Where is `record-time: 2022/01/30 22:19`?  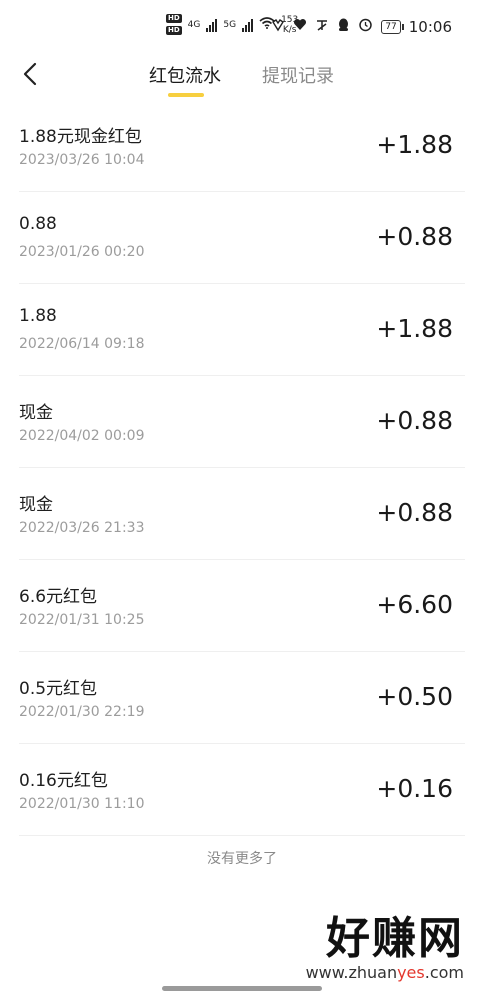 record-time: 2022/01/30 22:19 is located at coordinates (82, 712).